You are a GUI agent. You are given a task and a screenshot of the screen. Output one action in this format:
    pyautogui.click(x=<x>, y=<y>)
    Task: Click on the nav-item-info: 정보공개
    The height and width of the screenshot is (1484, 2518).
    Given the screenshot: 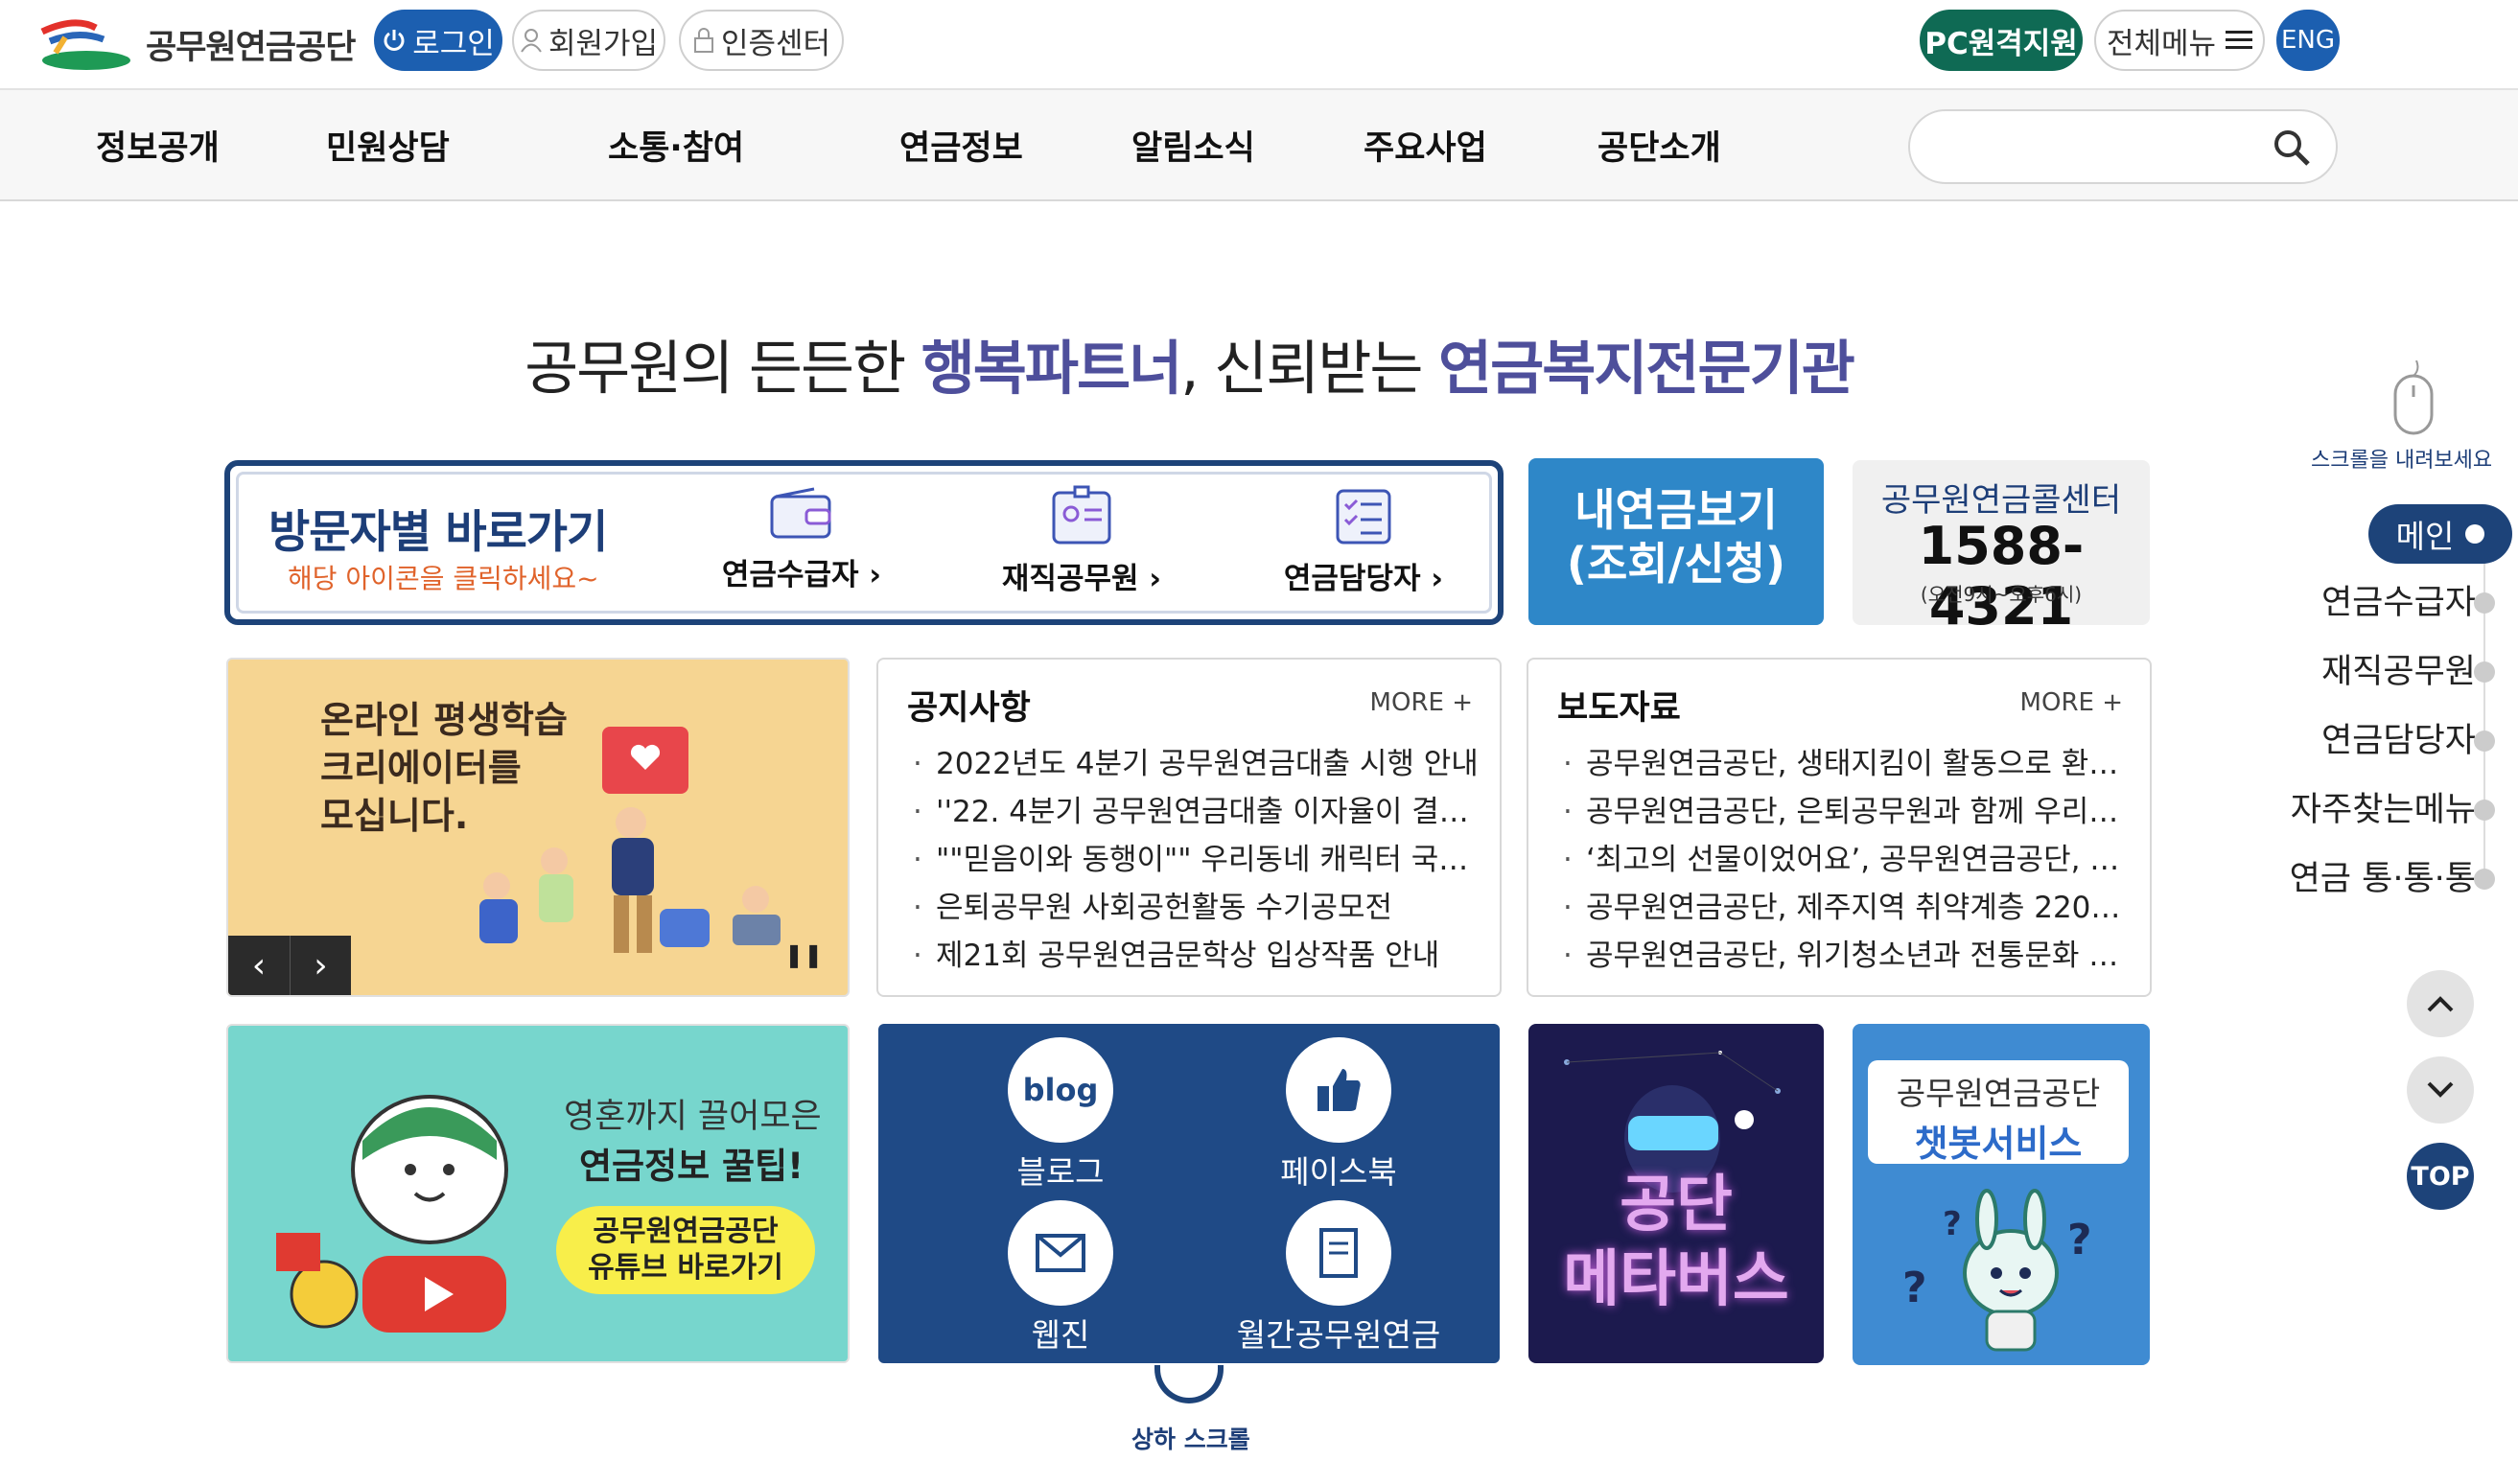 What is the action you would take?
    pyautogui.click(x=158, y=145)
    